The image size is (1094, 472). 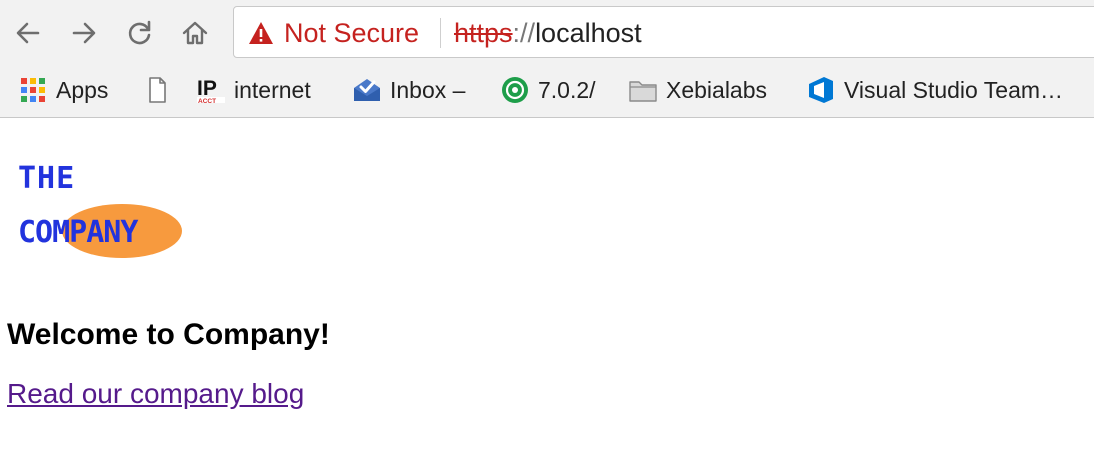 I want to click on reload-icon, so click(x=139, y=32).